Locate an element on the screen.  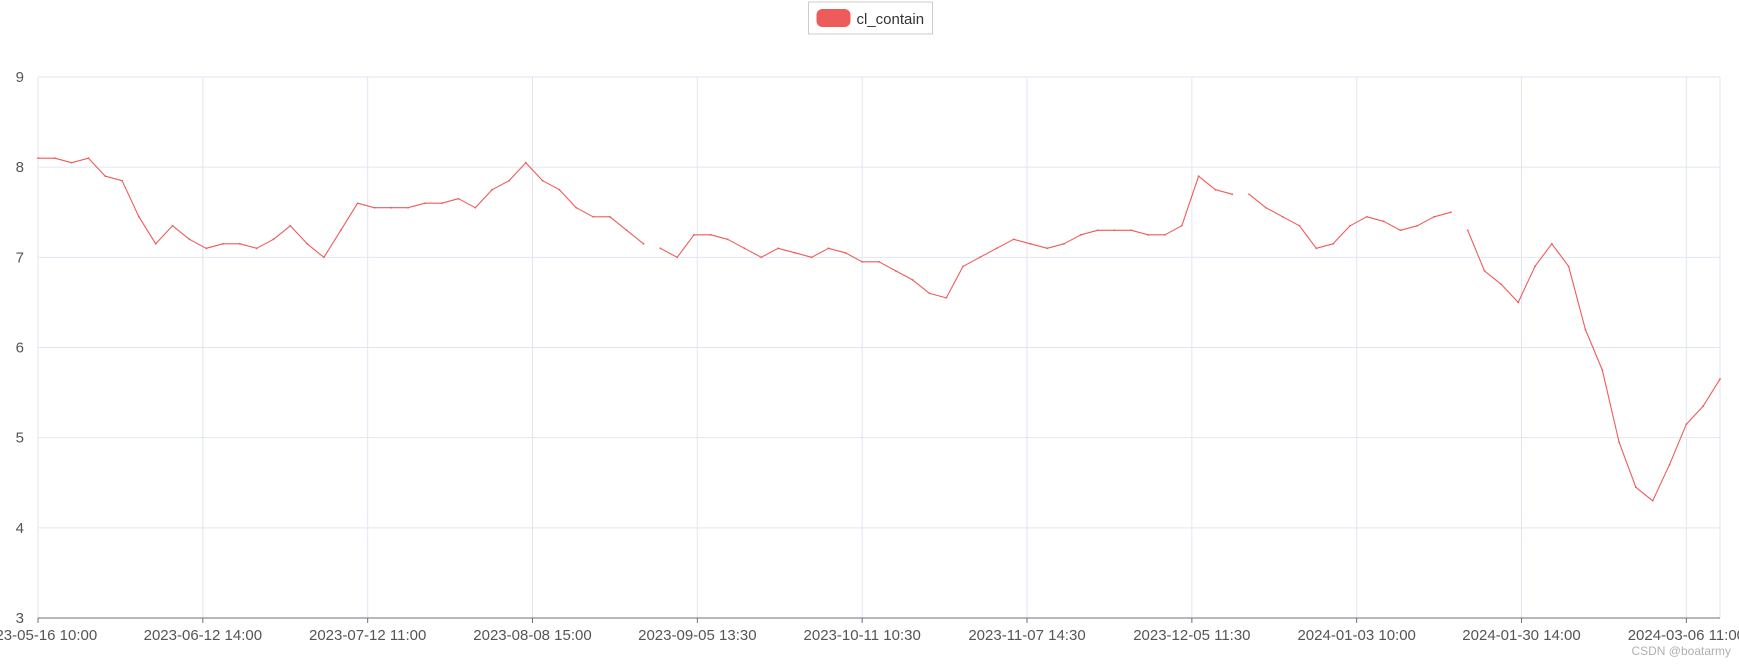
y-tick-label: 5 is located at coordinates (20, 438).